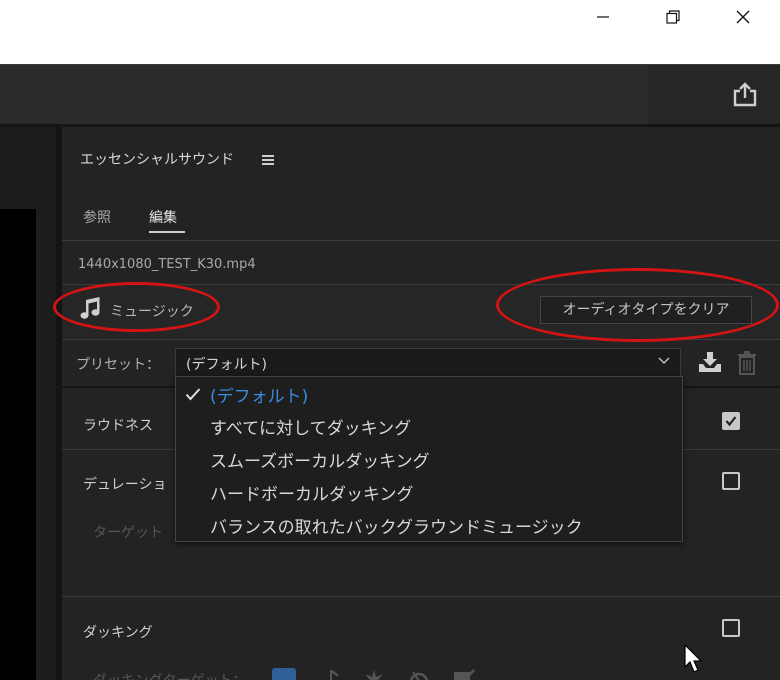 The width and height of the screenshot is (780, 680). I want to click on highlight-ellipse-music, so click(136, 307).